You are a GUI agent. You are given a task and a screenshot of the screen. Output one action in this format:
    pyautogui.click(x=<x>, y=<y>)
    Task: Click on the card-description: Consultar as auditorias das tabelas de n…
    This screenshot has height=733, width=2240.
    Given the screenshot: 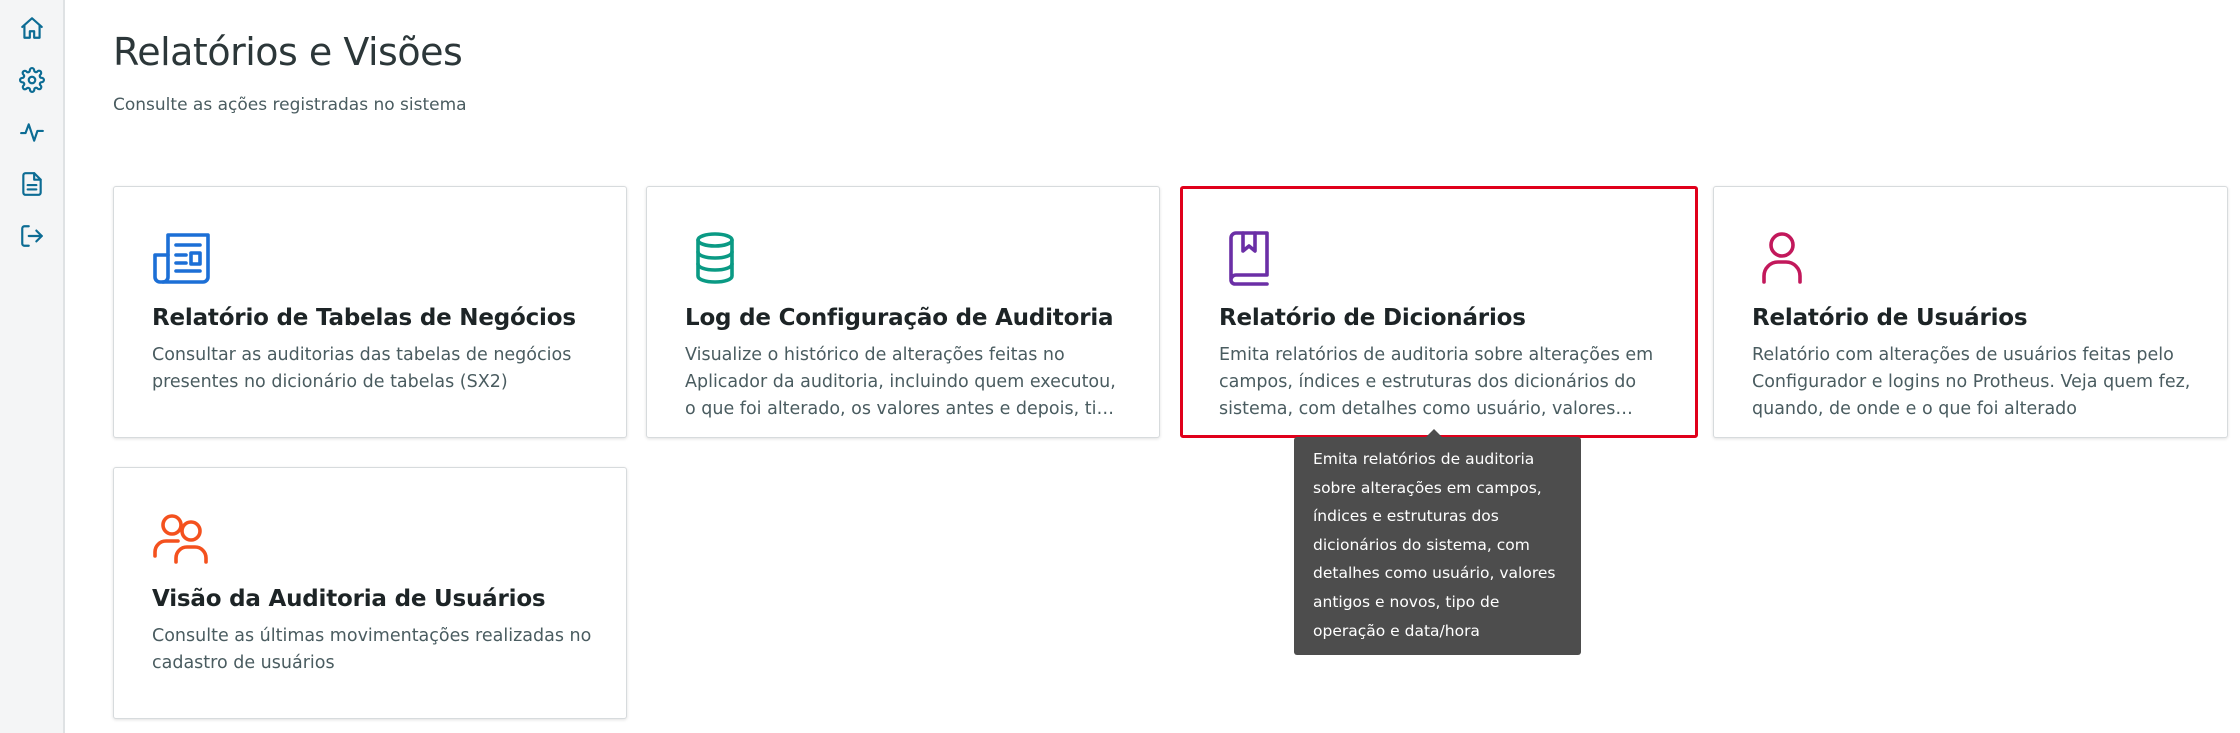 What is the action you would take?
    pyautogui.click(x=362, y=368)
    